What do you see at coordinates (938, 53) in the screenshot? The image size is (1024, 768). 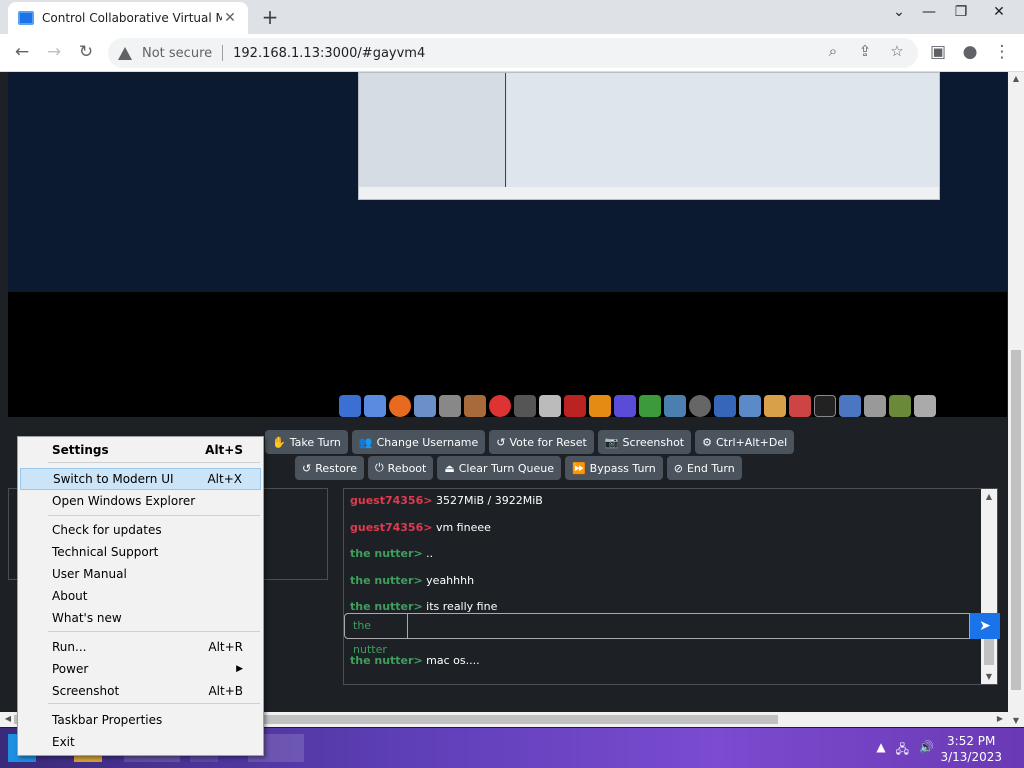 I see `side-panel-icon: ▣` at bounding box center [938, 53].